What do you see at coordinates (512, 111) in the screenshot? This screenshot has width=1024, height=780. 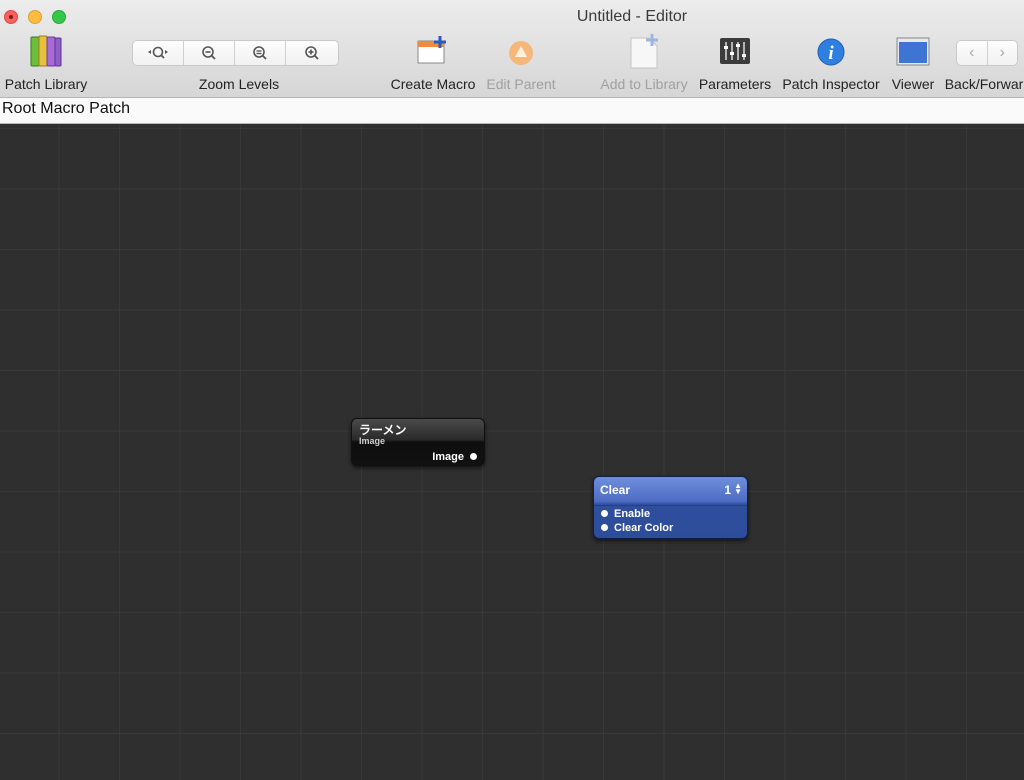 I see `path-bar: Root Macro Patch` at bounding box center [512, 111].